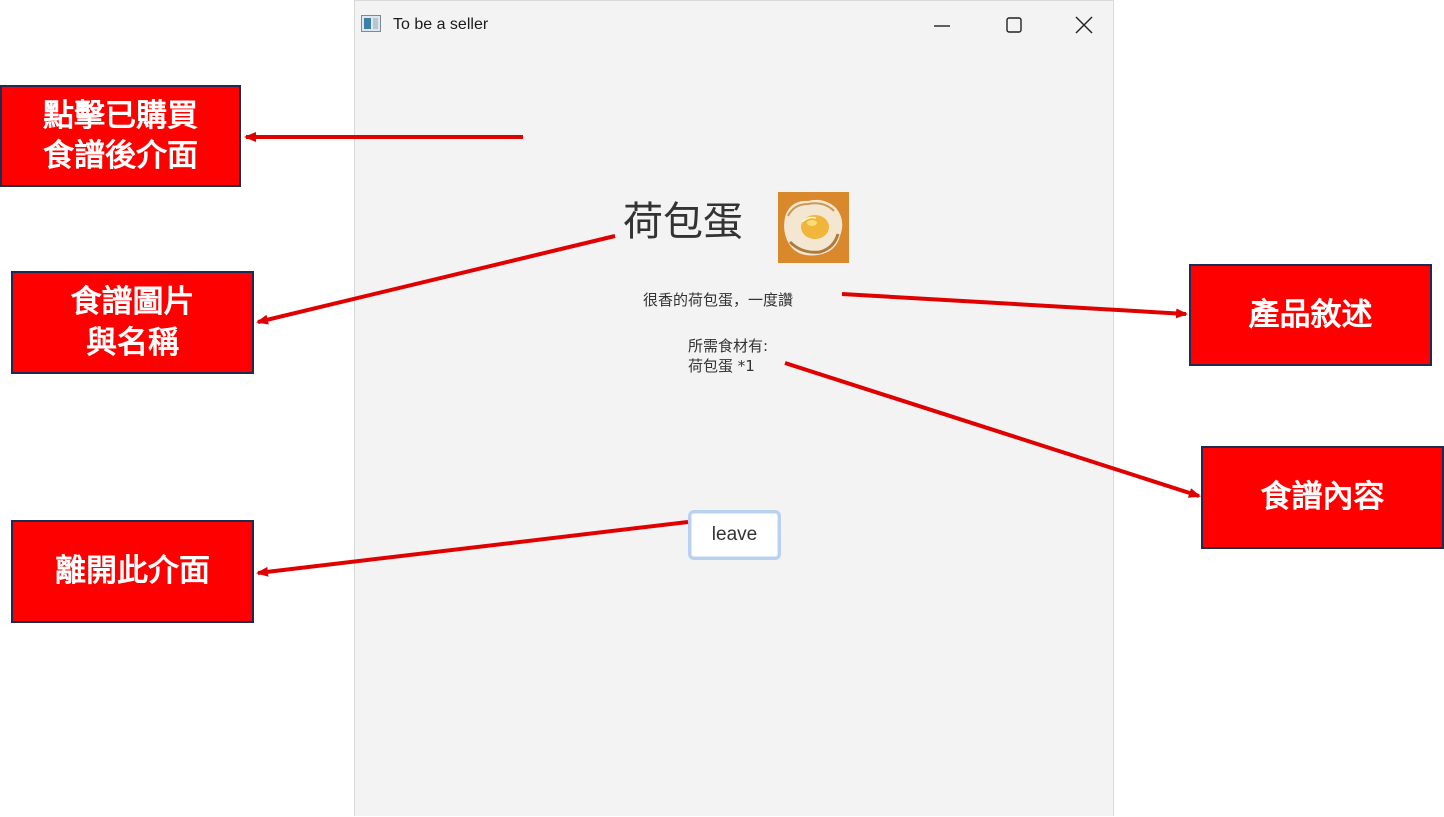 The image size is (1444, 817). Describe the element at coordinates (472, 548) in the screenshot. I see `arrow-leave` at that location.